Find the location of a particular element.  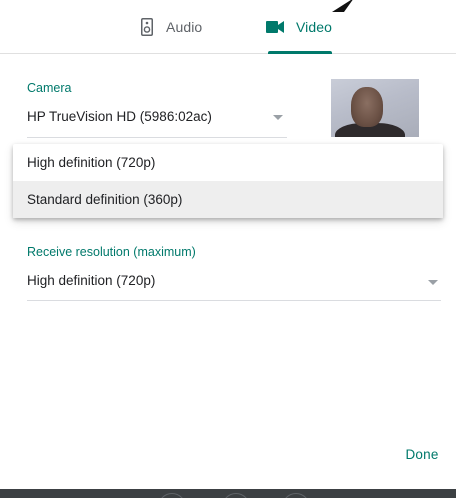

tab-video-label: Video is located at coordinates (314, 27).